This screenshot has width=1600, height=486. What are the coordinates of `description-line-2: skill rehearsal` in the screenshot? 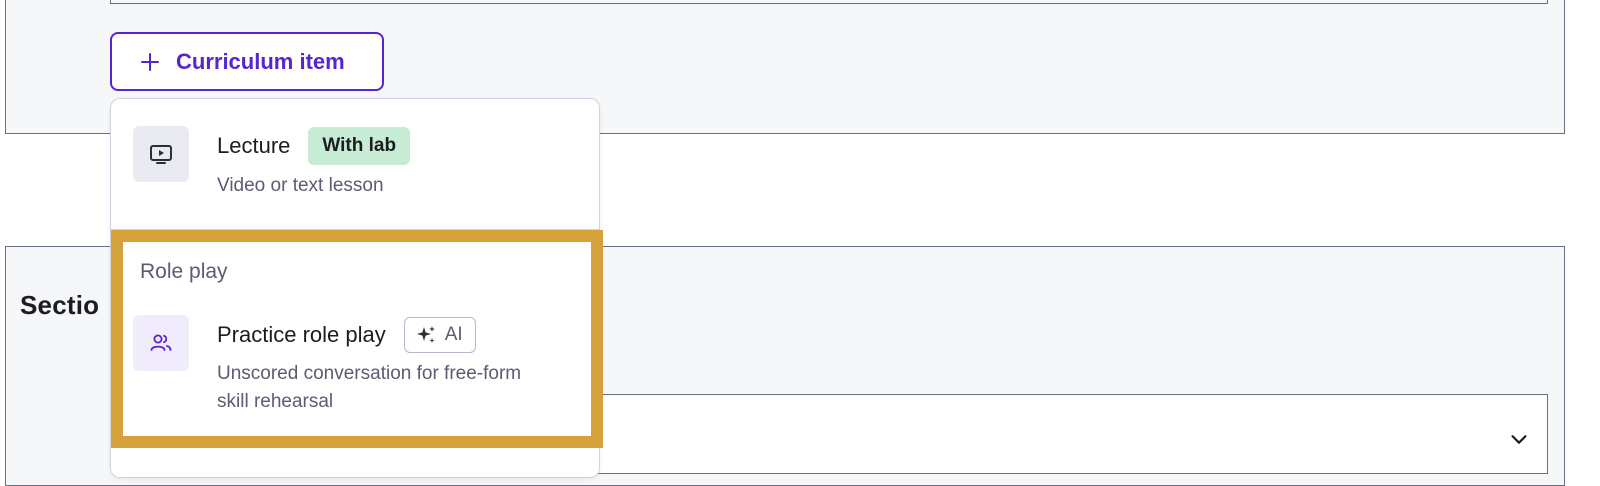 It's located at (275, 401).